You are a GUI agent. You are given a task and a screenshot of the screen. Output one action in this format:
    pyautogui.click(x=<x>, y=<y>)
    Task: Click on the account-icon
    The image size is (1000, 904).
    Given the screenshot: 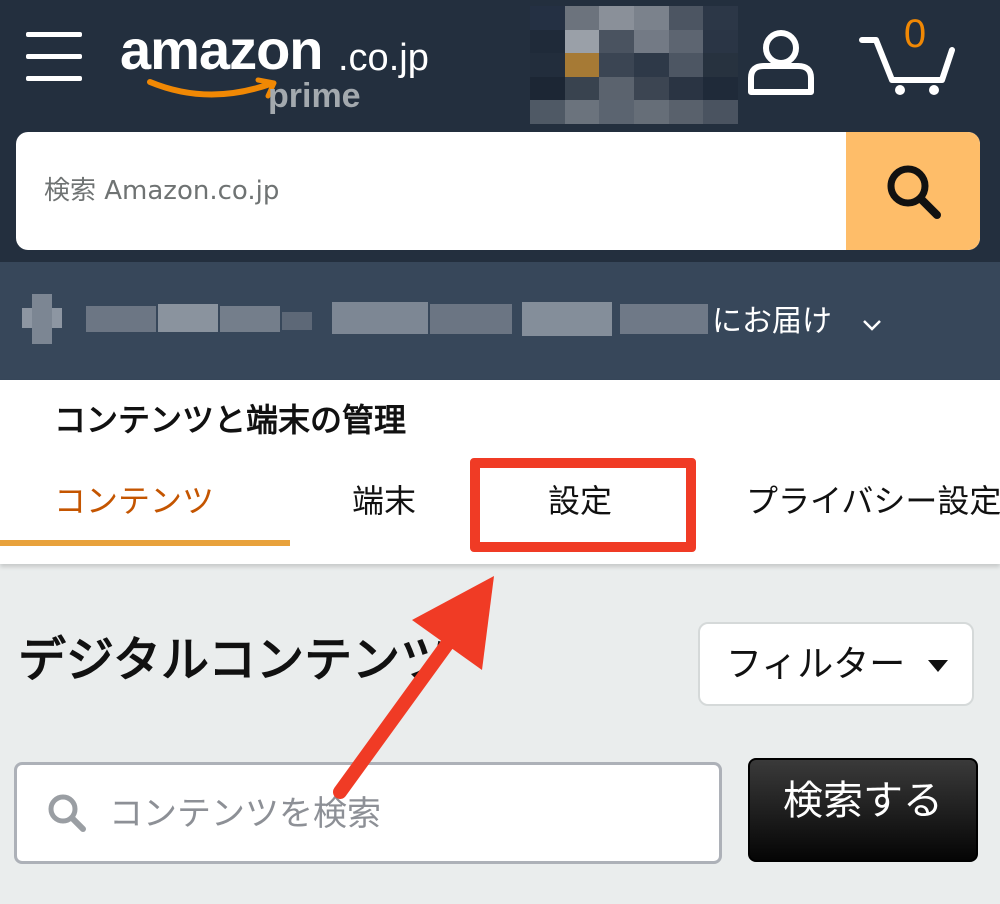 What is the action you would take?
    pyautogui.click(x=781, y=61)
    